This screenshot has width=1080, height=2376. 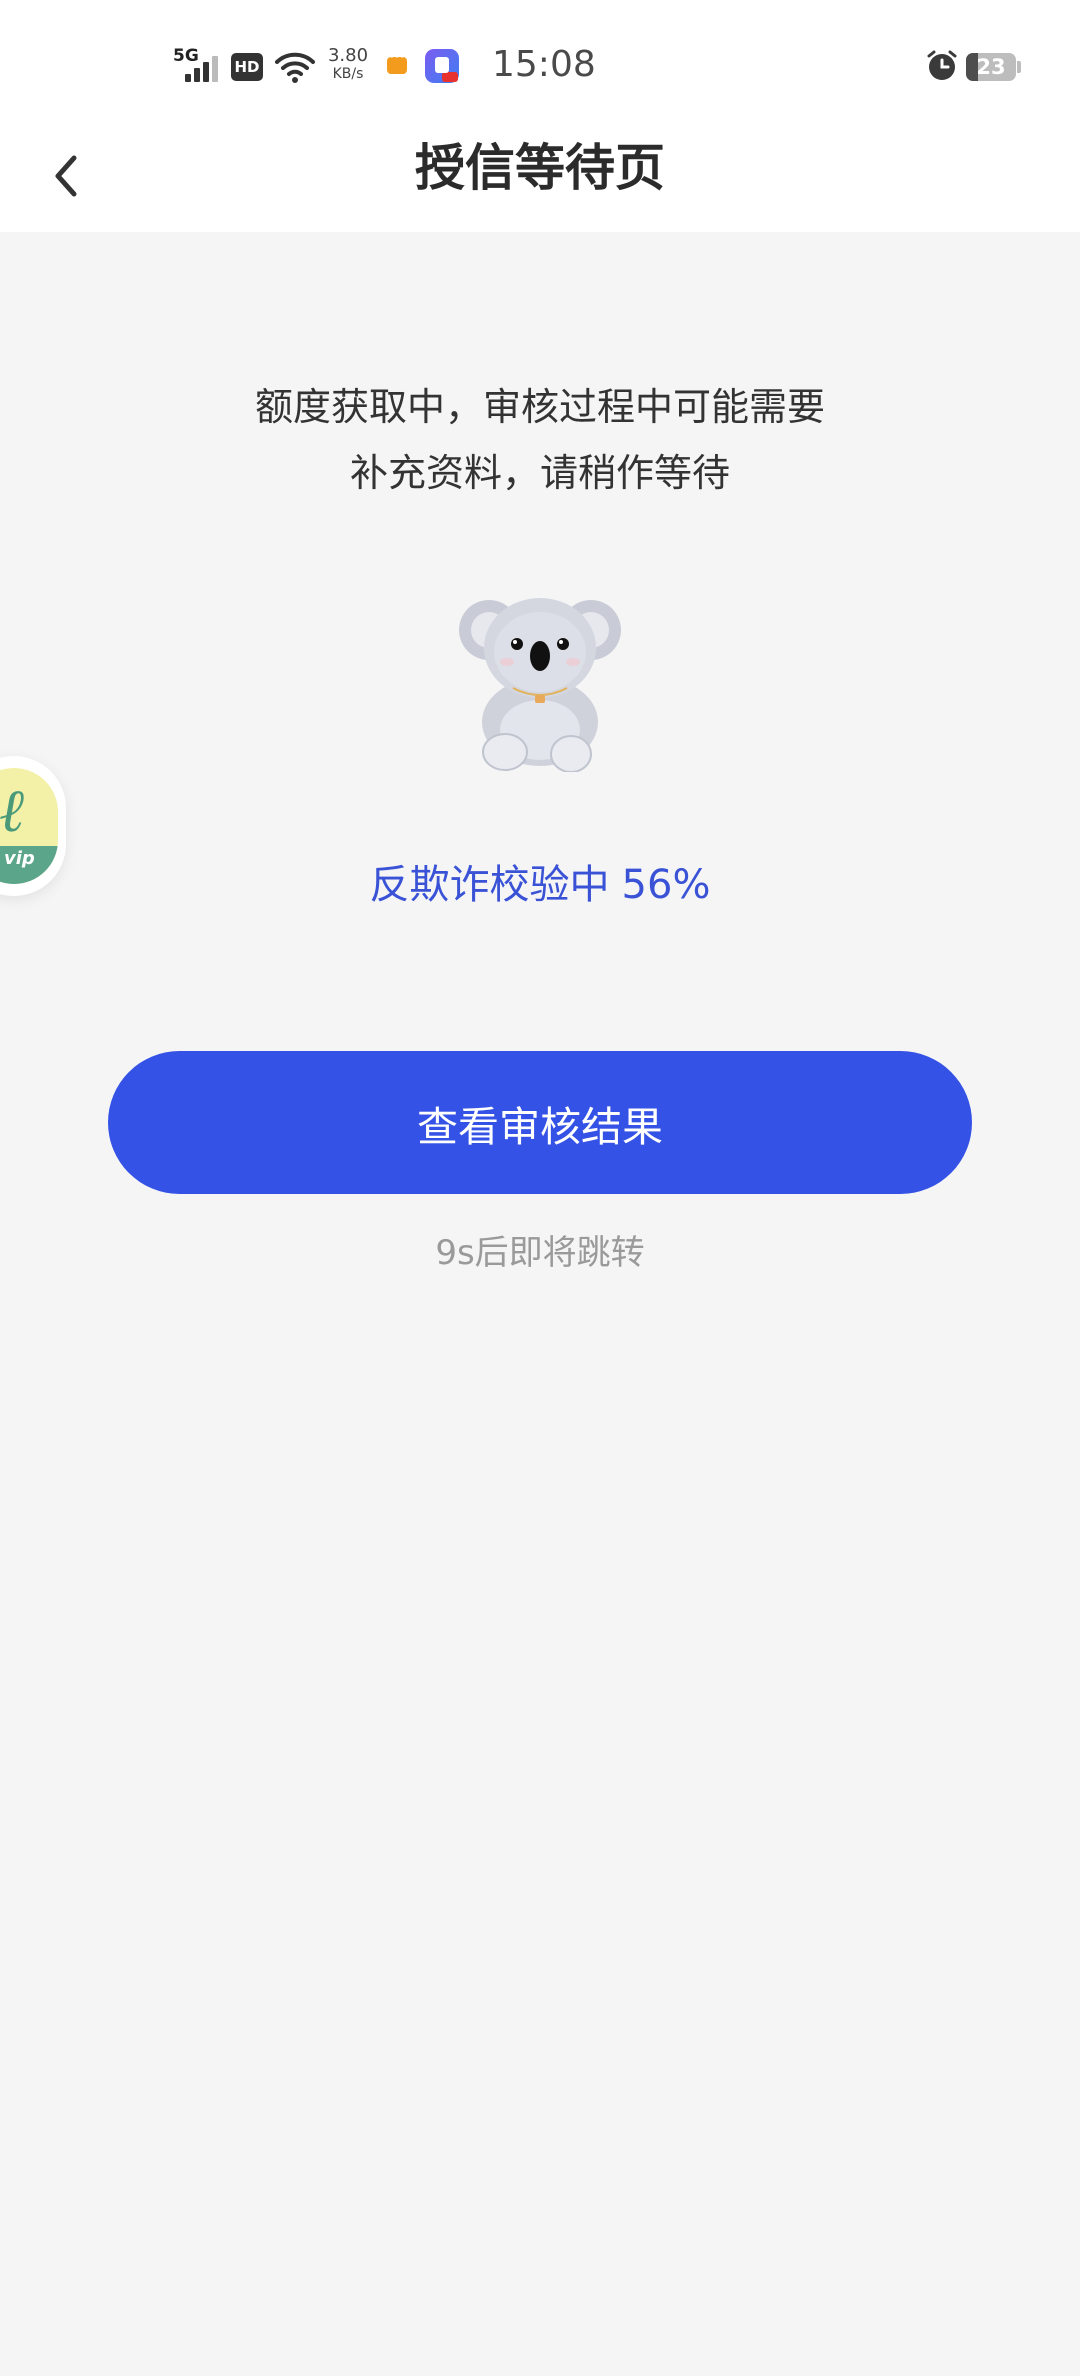 I want to click on page-title: 授信等待页, so click(x=540, y=168).